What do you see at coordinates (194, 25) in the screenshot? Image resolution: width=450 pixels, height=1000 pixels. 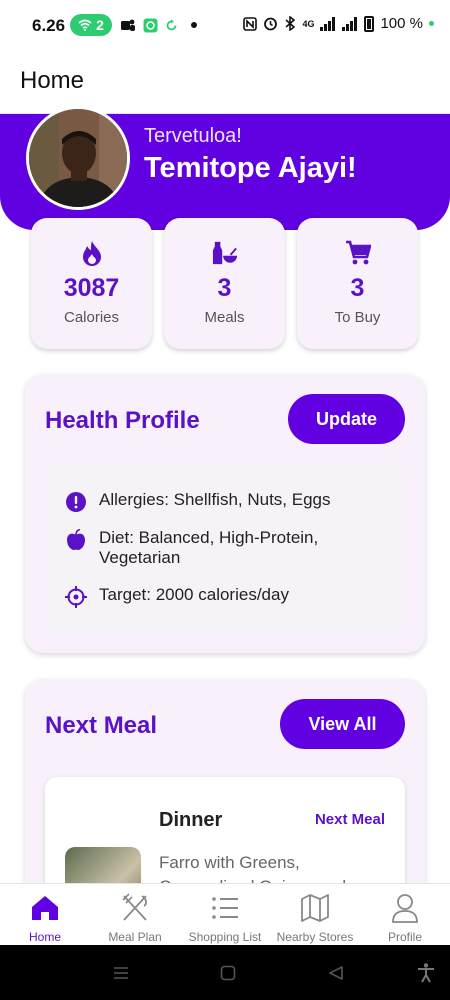 I see `more-dot-icon` at bounding box center [194, 25].